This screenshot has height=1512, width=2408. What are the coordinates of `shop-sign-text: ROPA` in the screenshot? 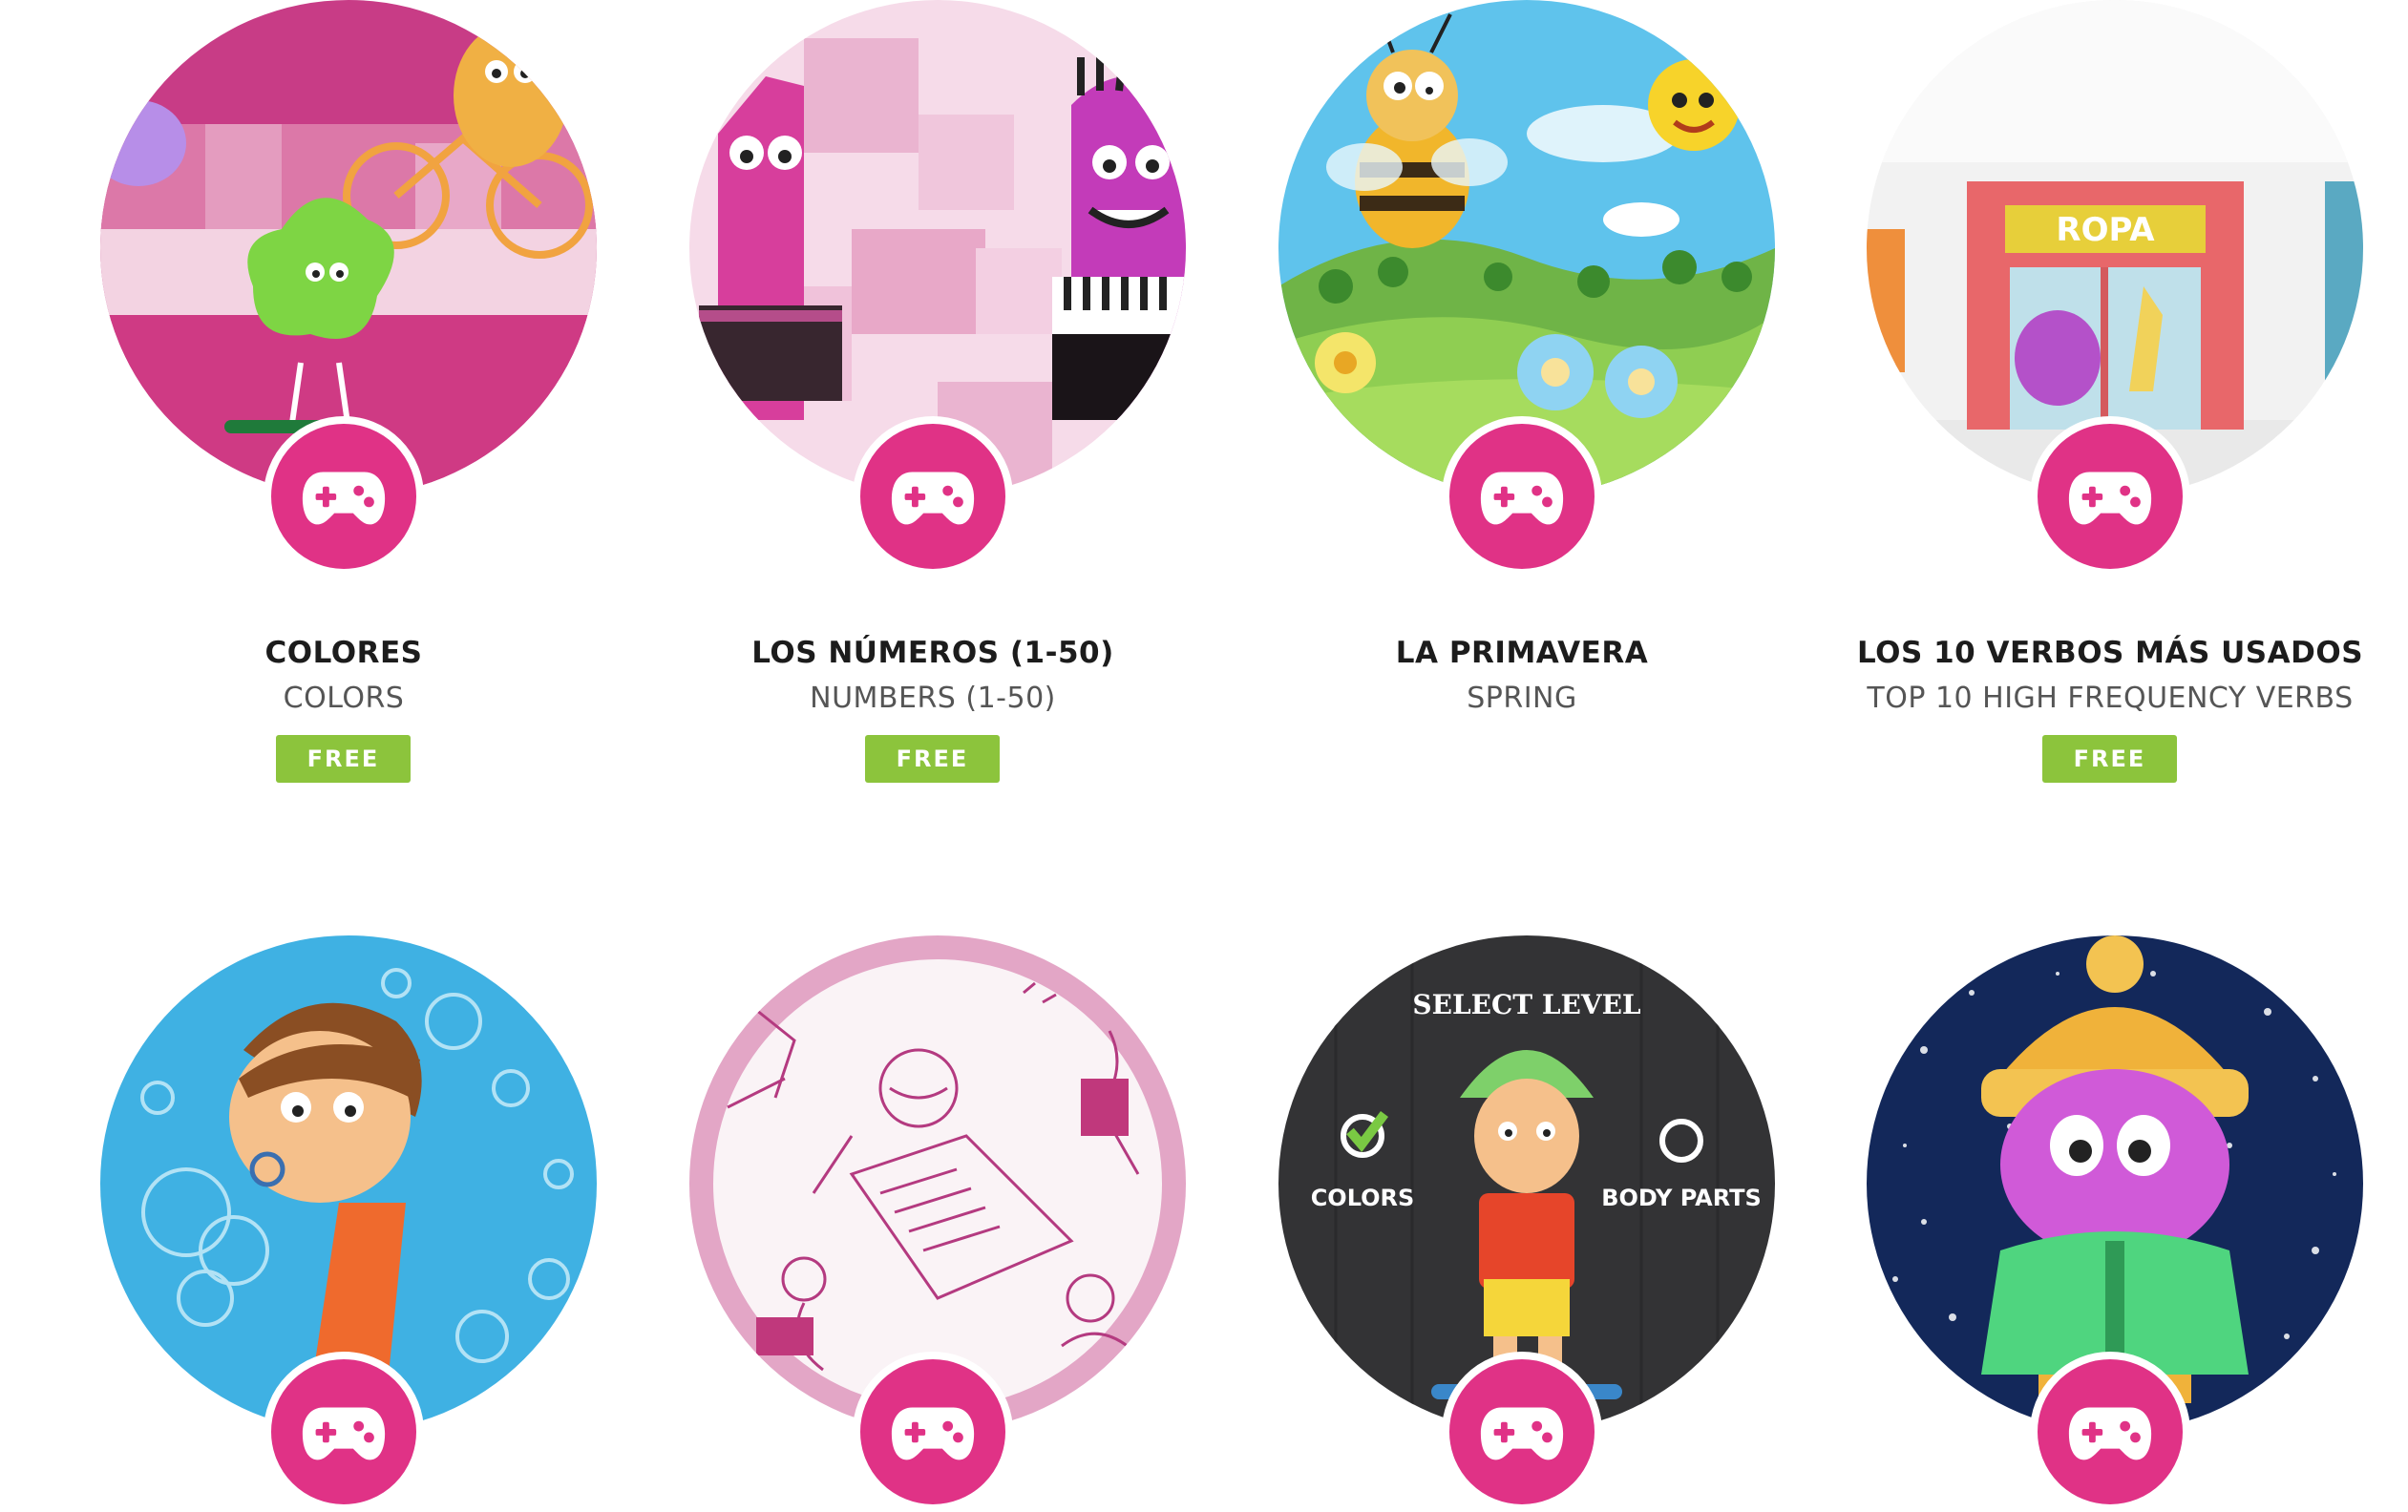 It's located at (2105, 230).